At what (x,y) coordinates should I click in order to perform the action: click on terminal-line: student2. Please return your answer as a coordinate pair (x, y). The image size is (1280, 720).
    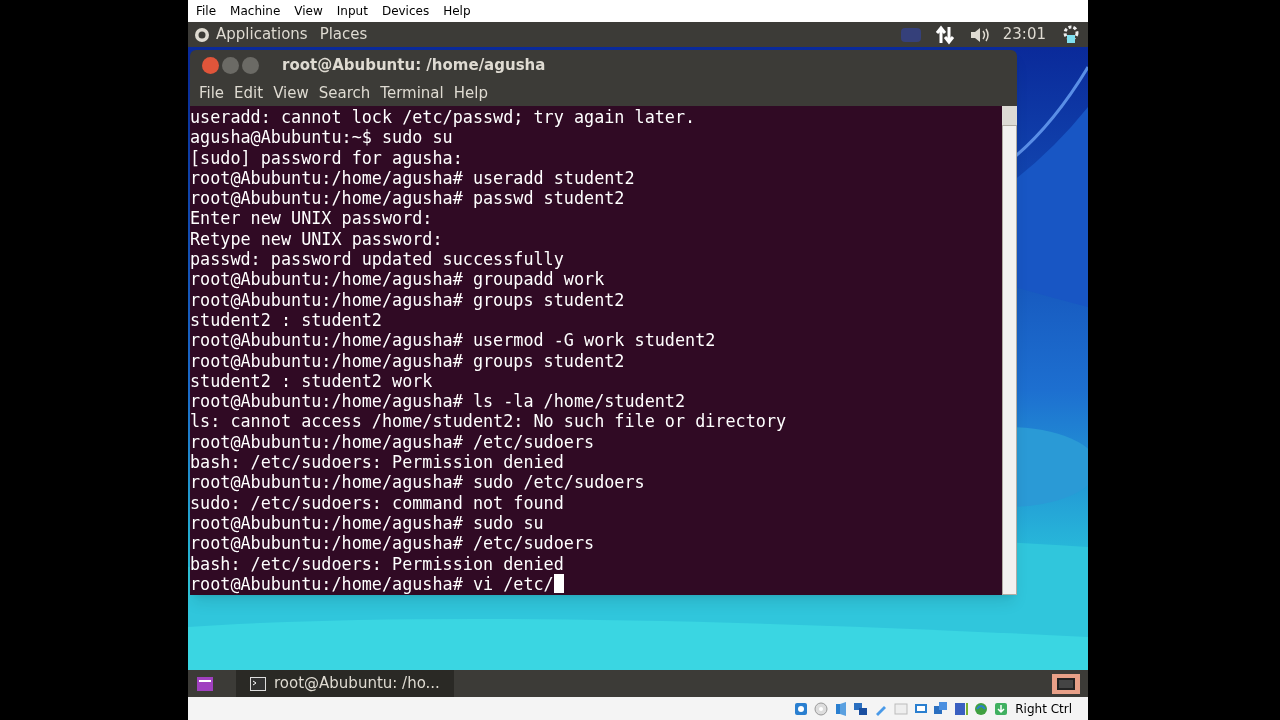
    Looking at the image, I should click on (286, 320).